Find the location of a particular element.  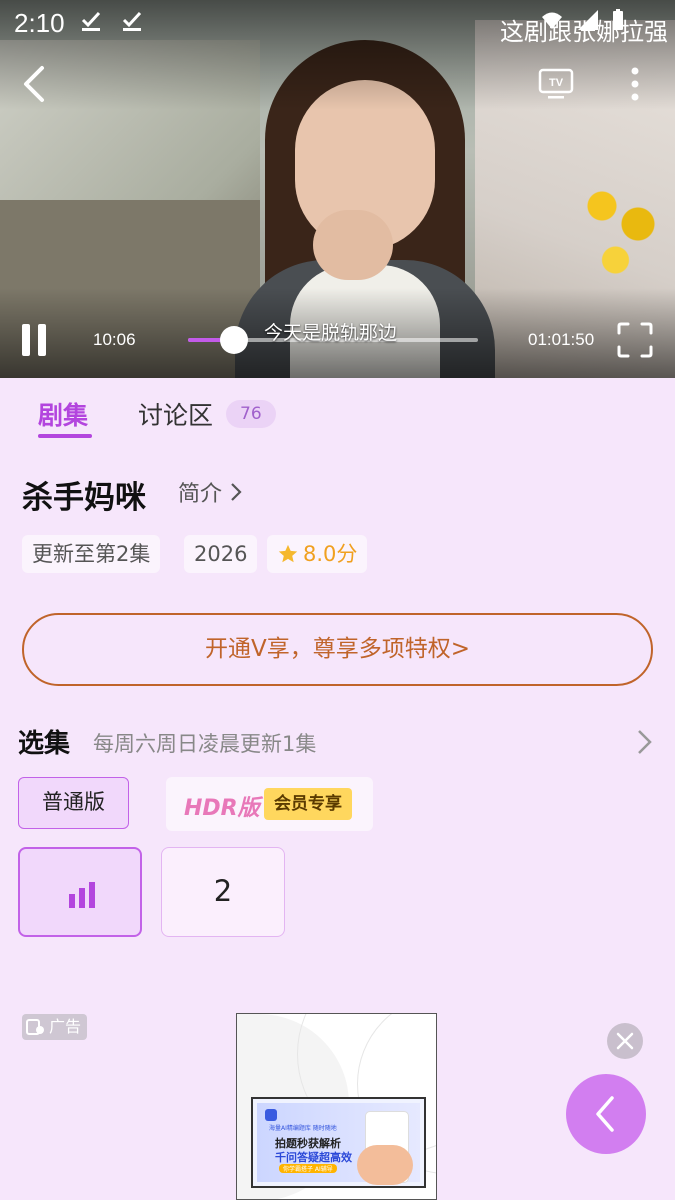

svg-text: TV is located at coordinates (556, 83).